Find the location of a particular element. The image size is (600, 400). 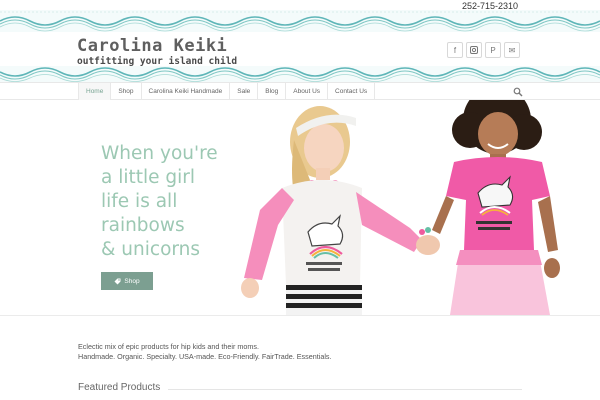

shop-button: Shop is located at coordinates (127, 281).